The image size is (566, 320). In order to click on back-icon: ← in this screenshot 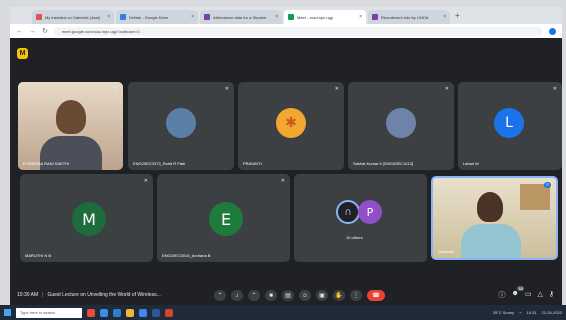, I will do `click(19, 31)`.